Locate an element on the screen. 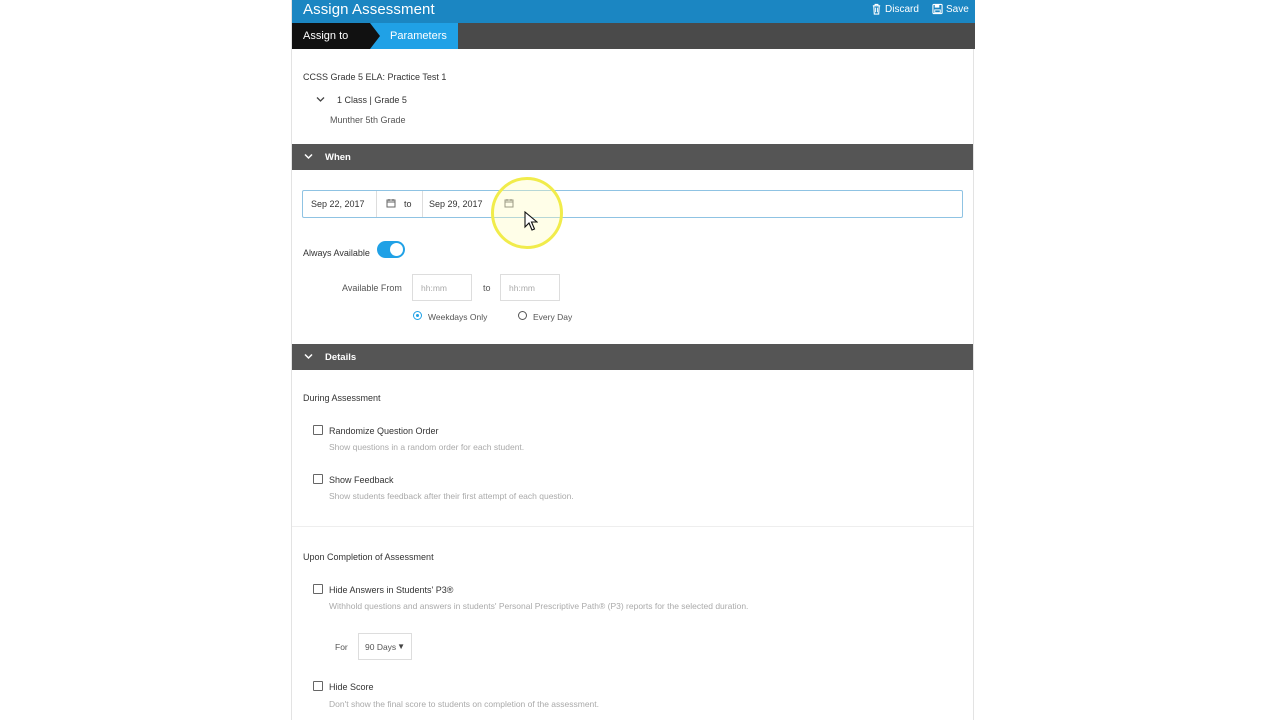  hide-answers-checkbox is located at coordinates (318, 589).